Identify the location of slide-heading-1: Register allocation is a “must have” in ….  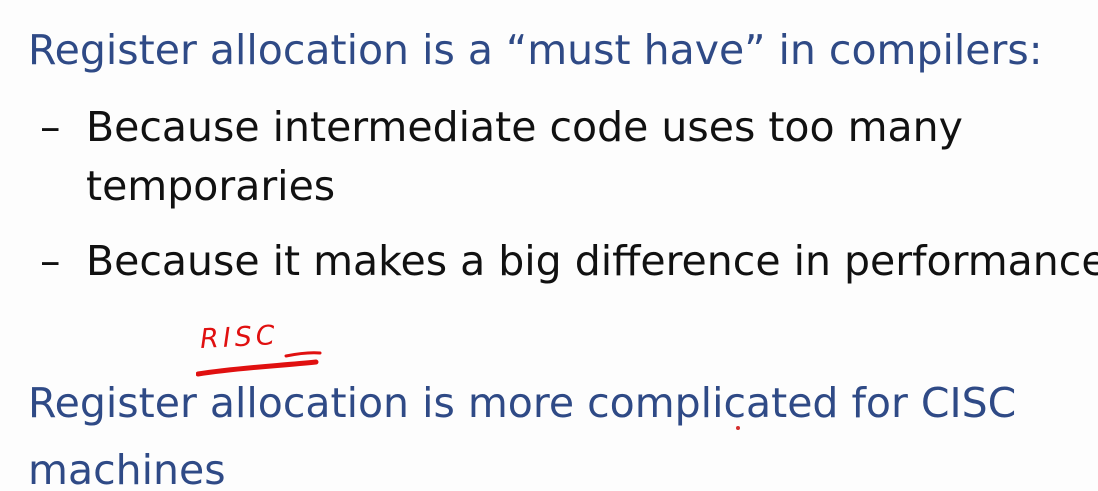
(535, 50).